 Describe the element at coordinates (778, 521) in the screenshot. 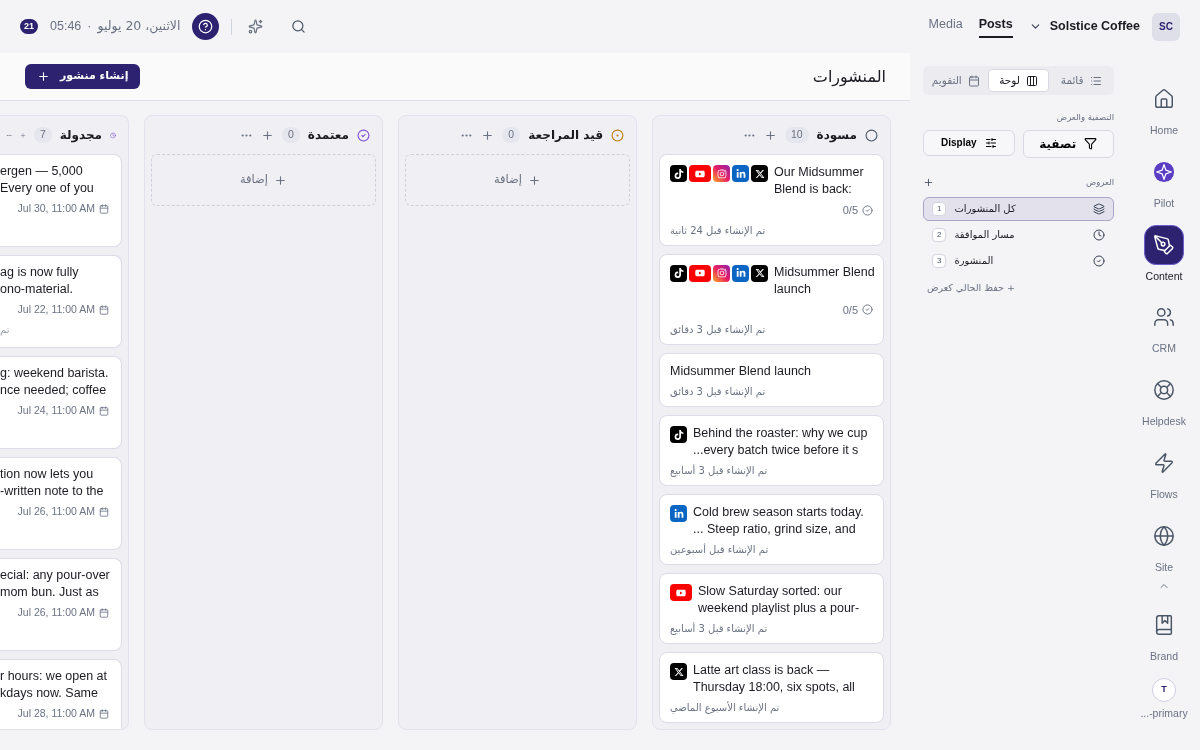

I see `post-title: Cold brew season starts today. ... Steep ratio, grind size, and` at that location.